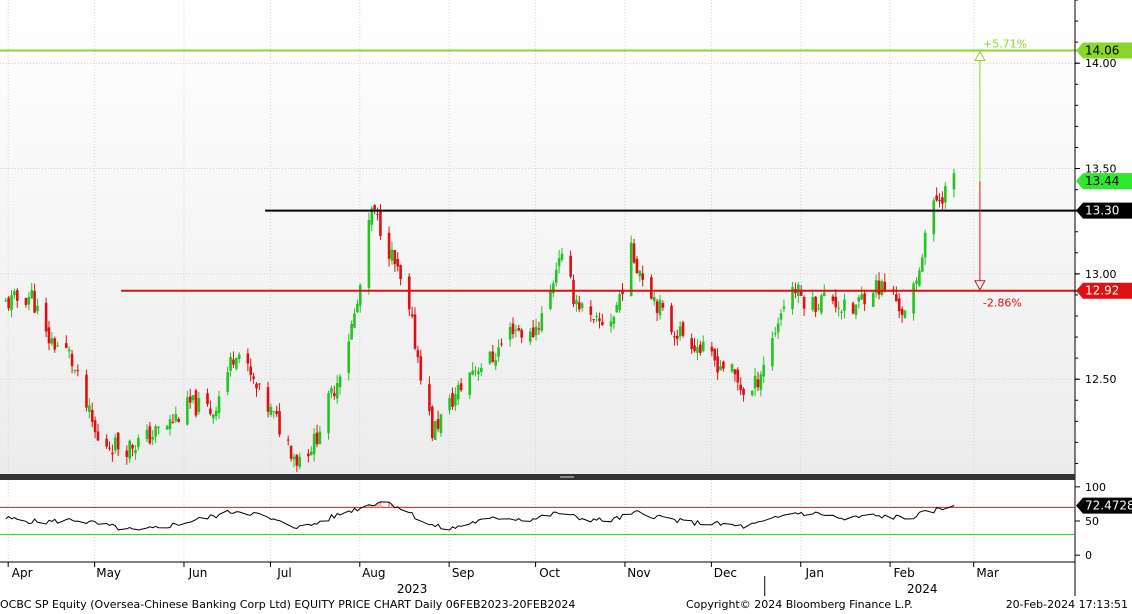 The image size is (1132, 614). What do you see at coordinates (922, 589) in the screenshot?
I see `year-label: 2024` at bounding box center [922, 589].